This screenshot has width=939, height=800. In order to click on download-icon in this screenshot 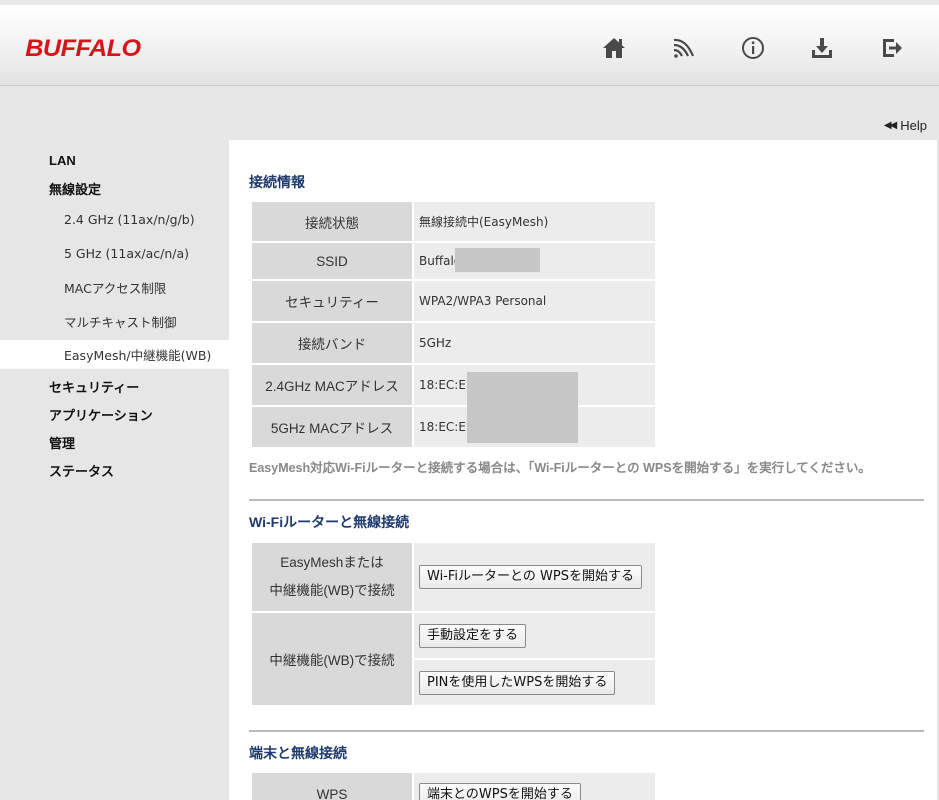, I will do `click(822, 48)`.